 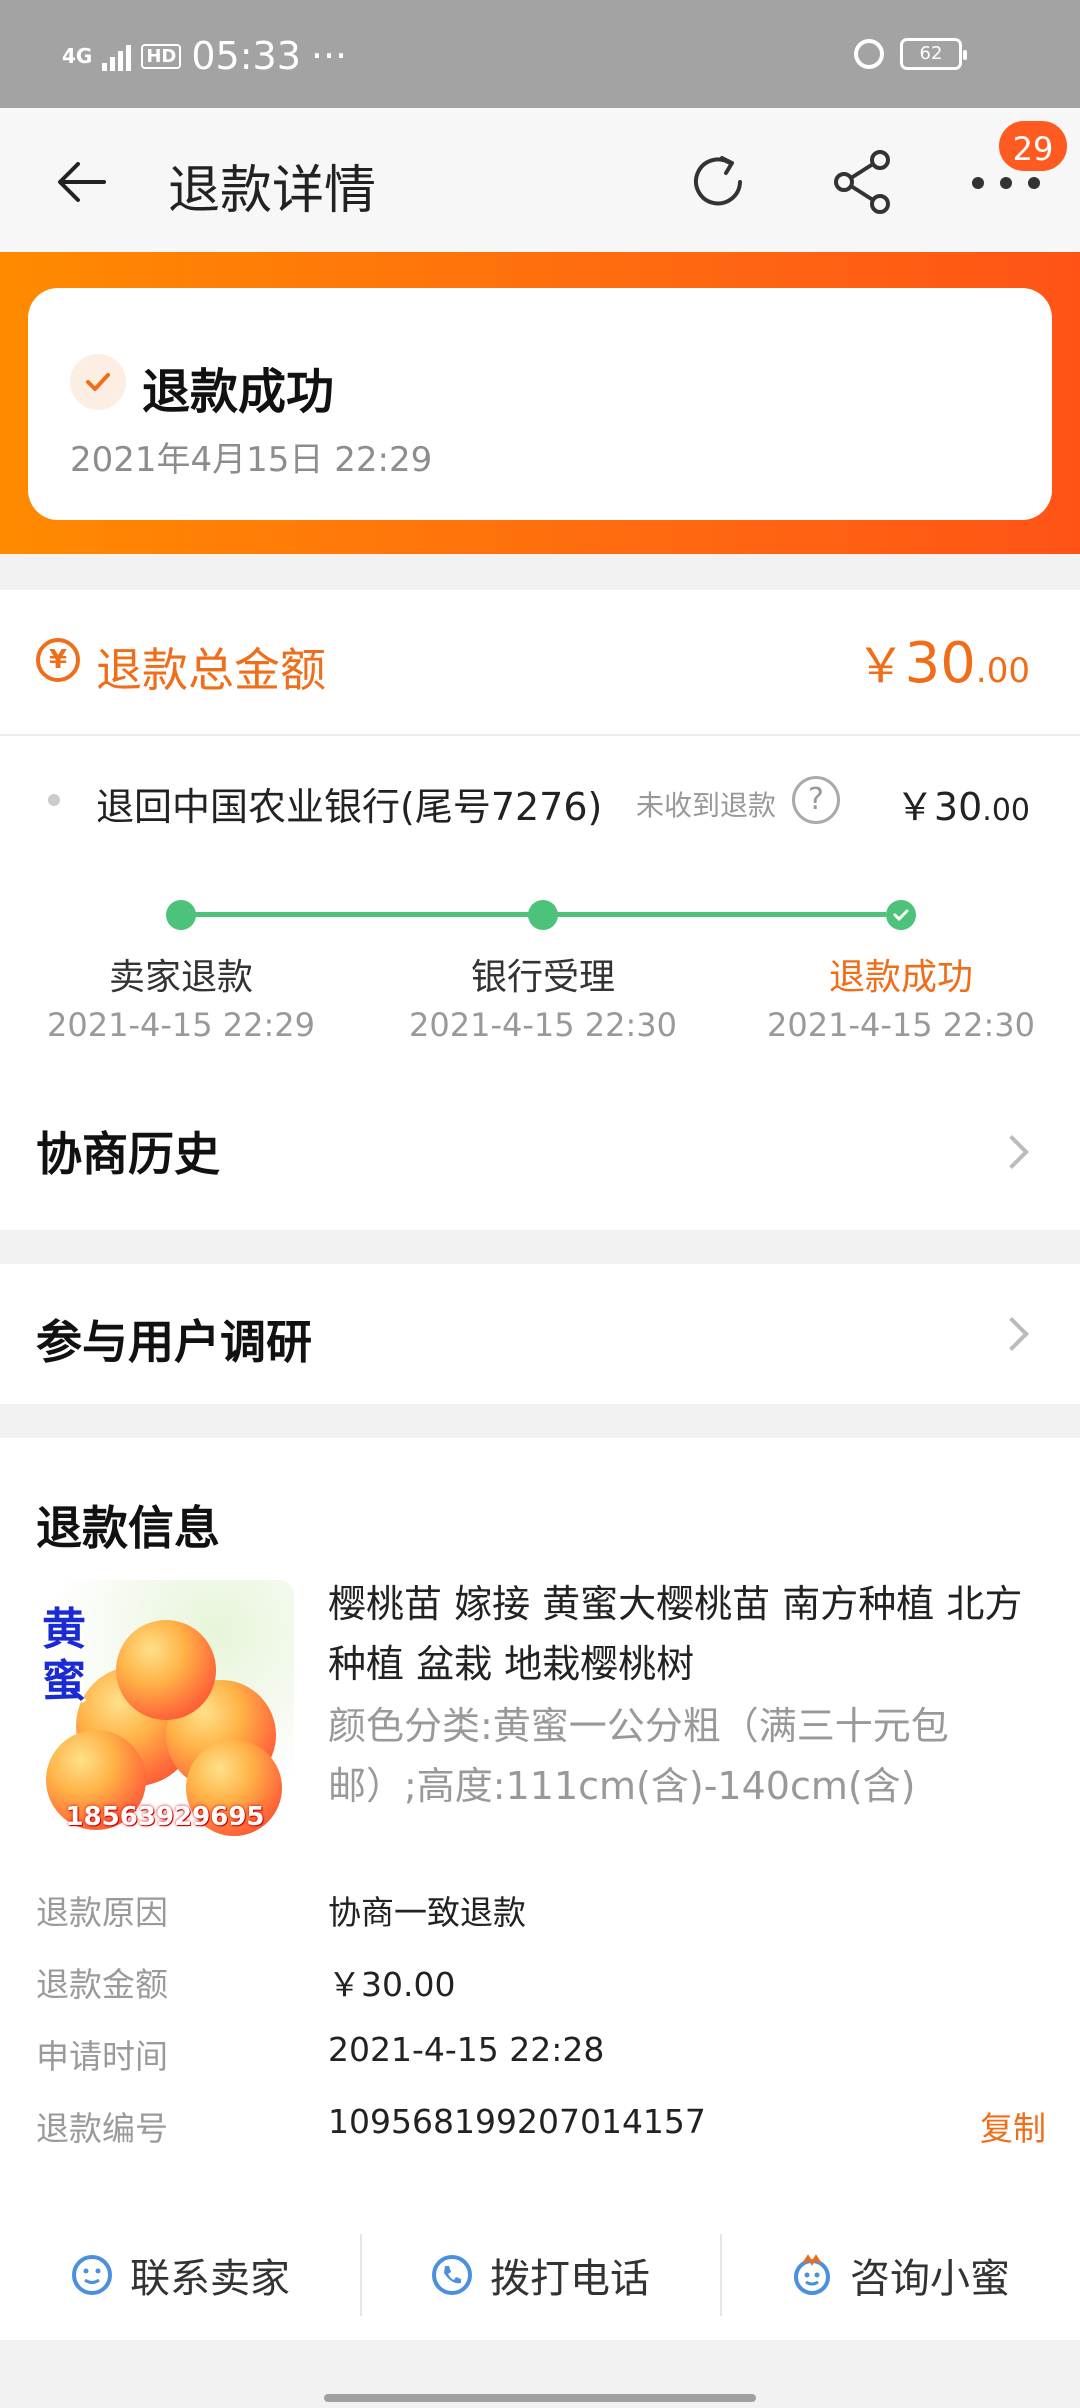 I want to click on refund-total-amount: ￥30.00, so click(x=943, y=661).